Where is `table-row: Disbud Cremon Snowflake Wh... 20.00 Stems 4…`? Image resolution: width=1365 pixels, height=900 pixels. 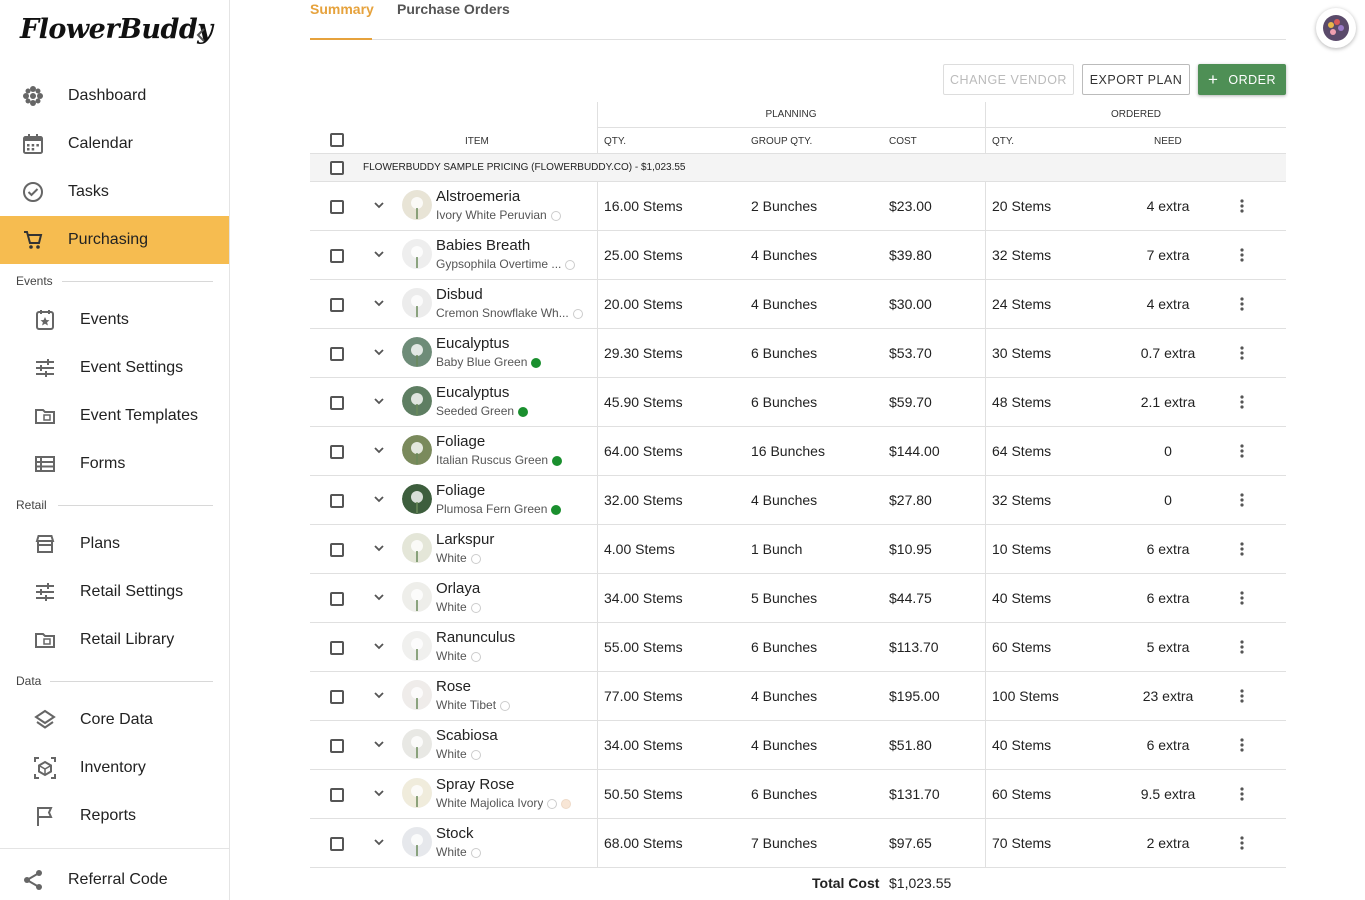 table-row: Disbud Cremon Snowflake Wh... 20.00 Stems 4… is located at coordinates (798, 304).